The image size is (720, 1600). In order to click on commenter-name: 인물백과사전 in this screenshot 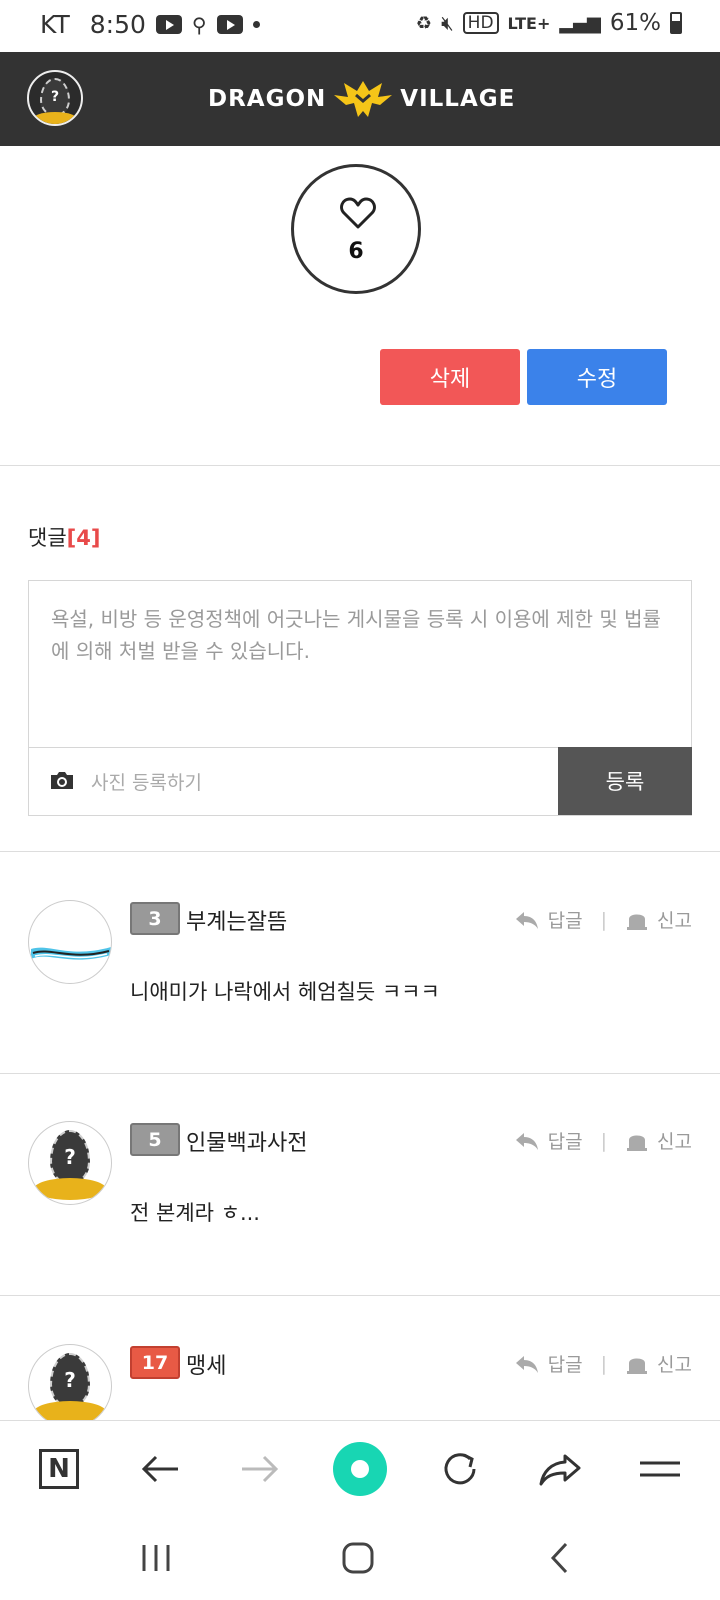, I will do `click(246, 1141)`.